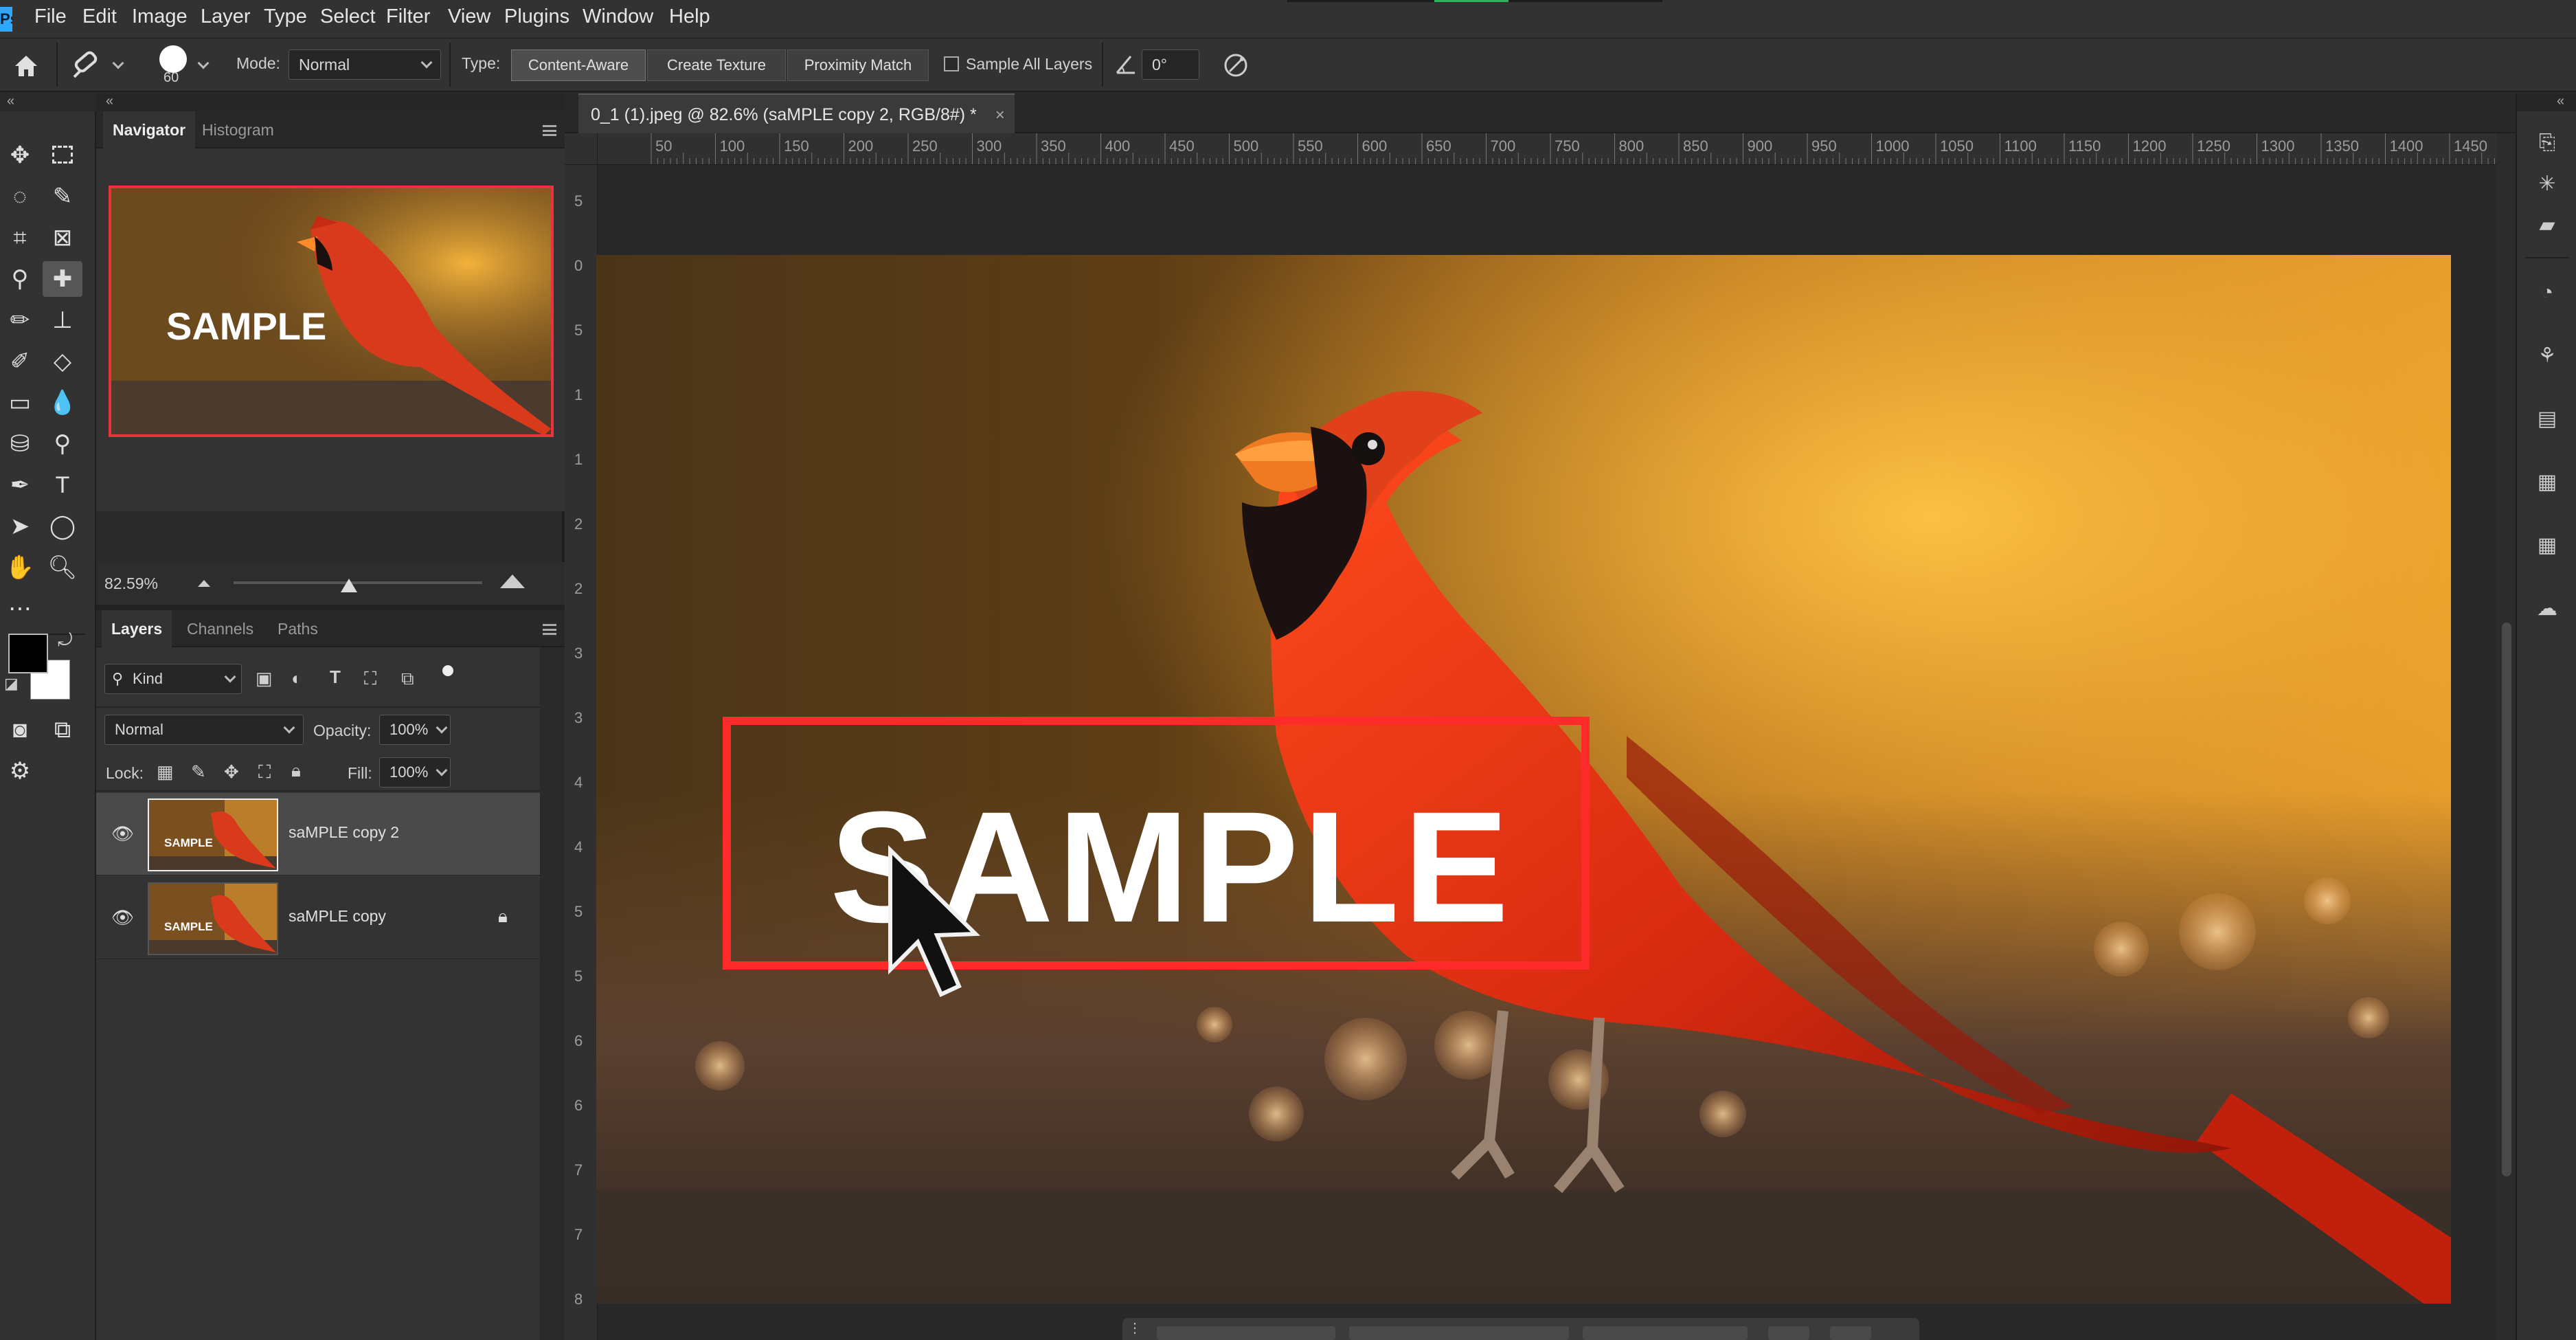 The height and width of the screenshot is (1340, 2576). Describe the element at coordinates (62, 526) in the screenshot. I see `ellipse-tool-icon: ◯` at that location.